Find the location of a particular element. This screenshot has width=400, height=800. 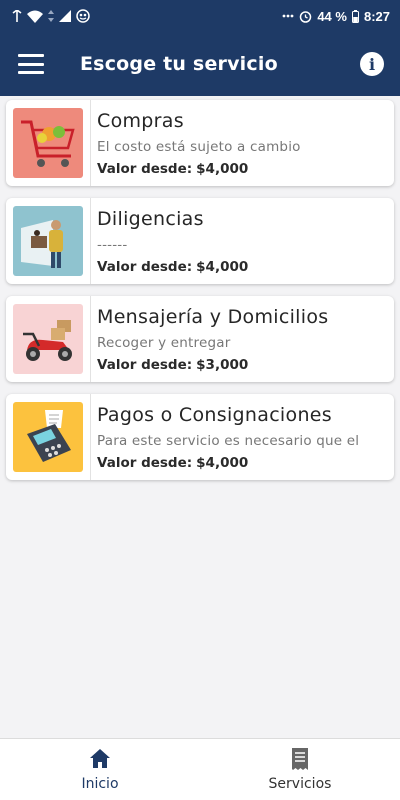

app-bar: Escoge tu servicio i is located at coordinates (200, 64).